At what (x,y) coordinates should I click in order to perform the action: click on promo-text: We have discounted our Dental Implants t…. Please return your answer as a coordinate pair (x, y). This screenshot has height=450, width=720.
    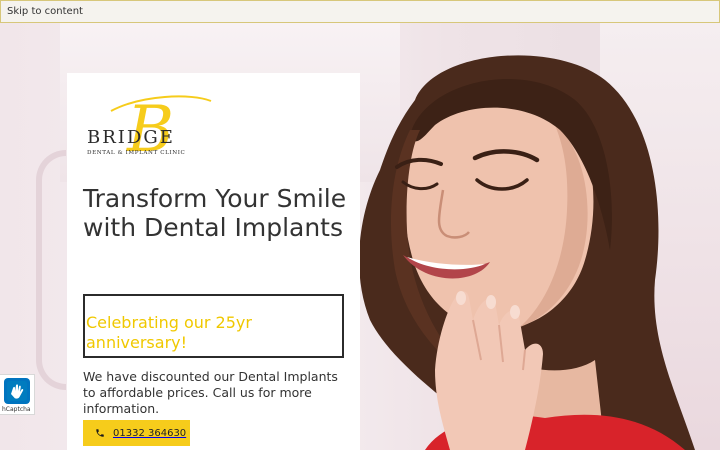
    Looking at the image, I should click on (210, 392).